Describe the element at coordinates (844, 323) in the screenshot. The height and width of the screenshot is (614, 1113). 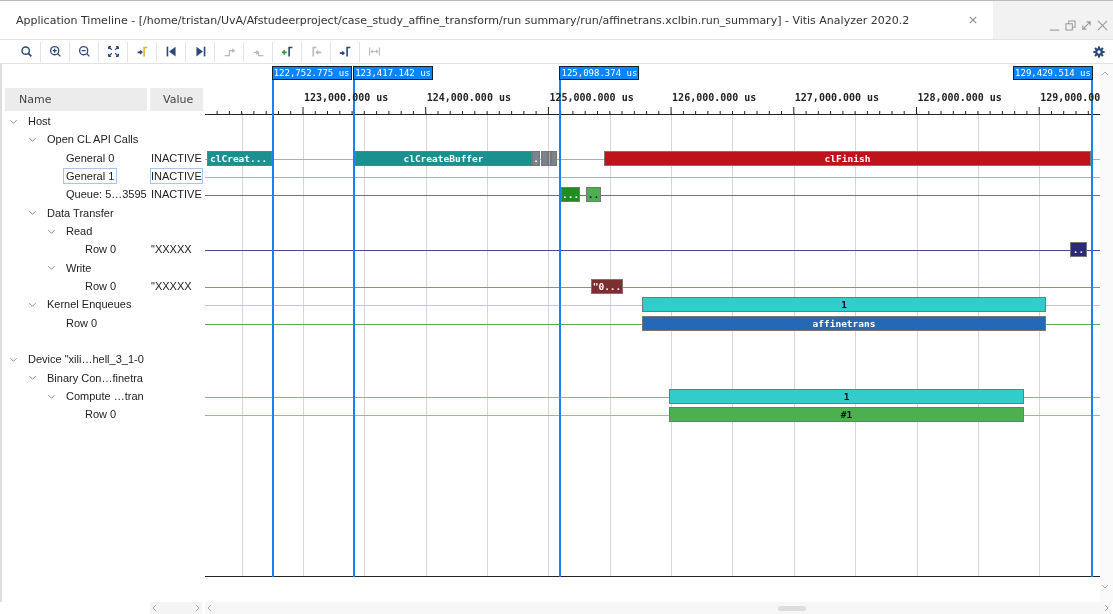
I see `event-bar: affinetrans` at that location.